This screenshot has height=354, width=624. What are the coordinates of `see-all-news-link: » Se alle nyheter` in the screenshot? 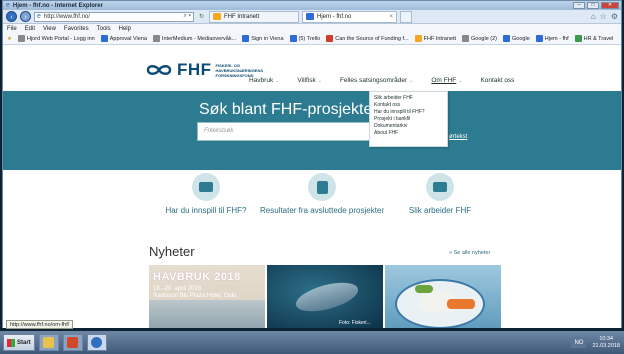 It's located at (469, 253).